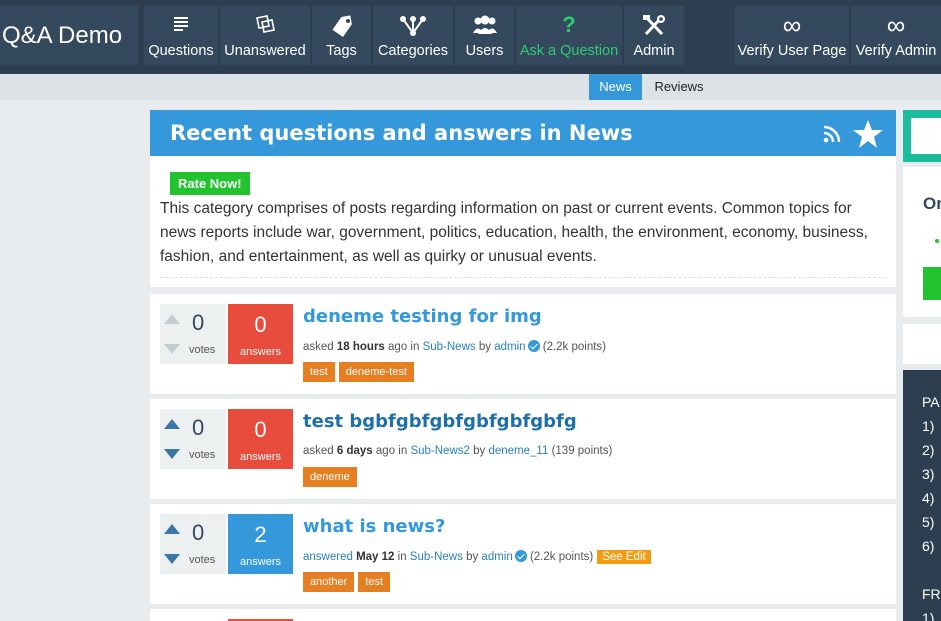 This screenshot has height=621, width=941. I want to click on tag-link: deneme-test, so click(376, 372).